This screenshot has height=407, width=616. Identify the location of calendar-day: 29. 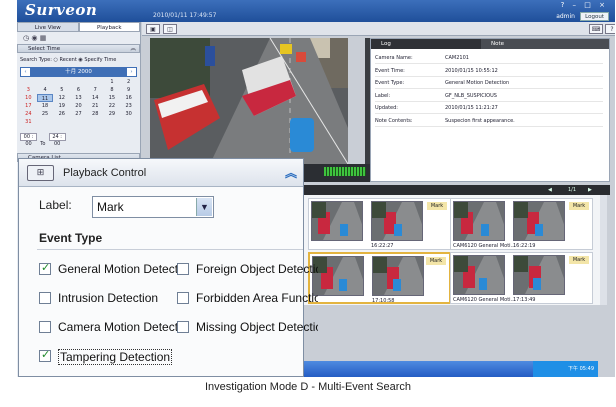
(112, 114).